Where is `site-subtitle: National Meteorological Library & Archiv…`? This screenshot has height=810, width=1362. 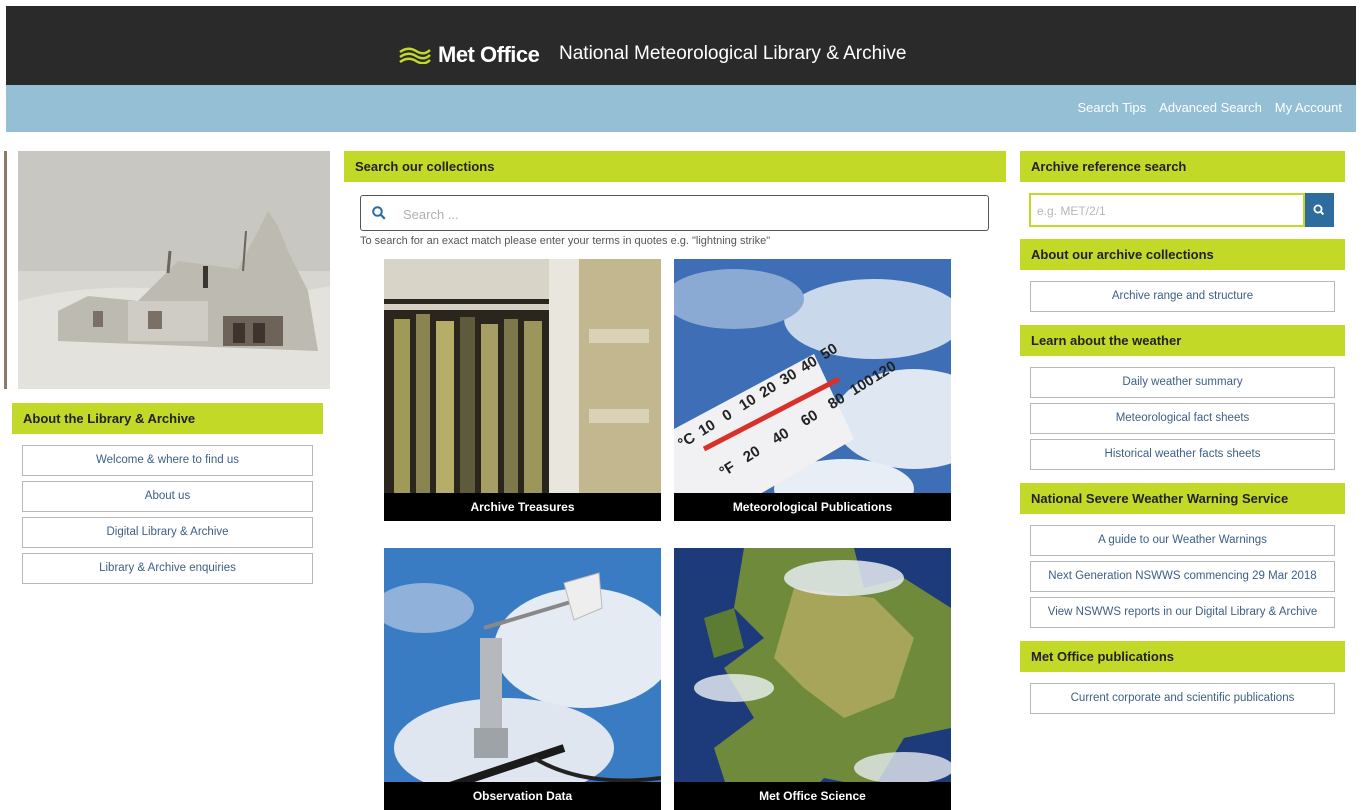
site-subtitle: National Meteorological Library & Archiv… is located at coordinates (733, 53).